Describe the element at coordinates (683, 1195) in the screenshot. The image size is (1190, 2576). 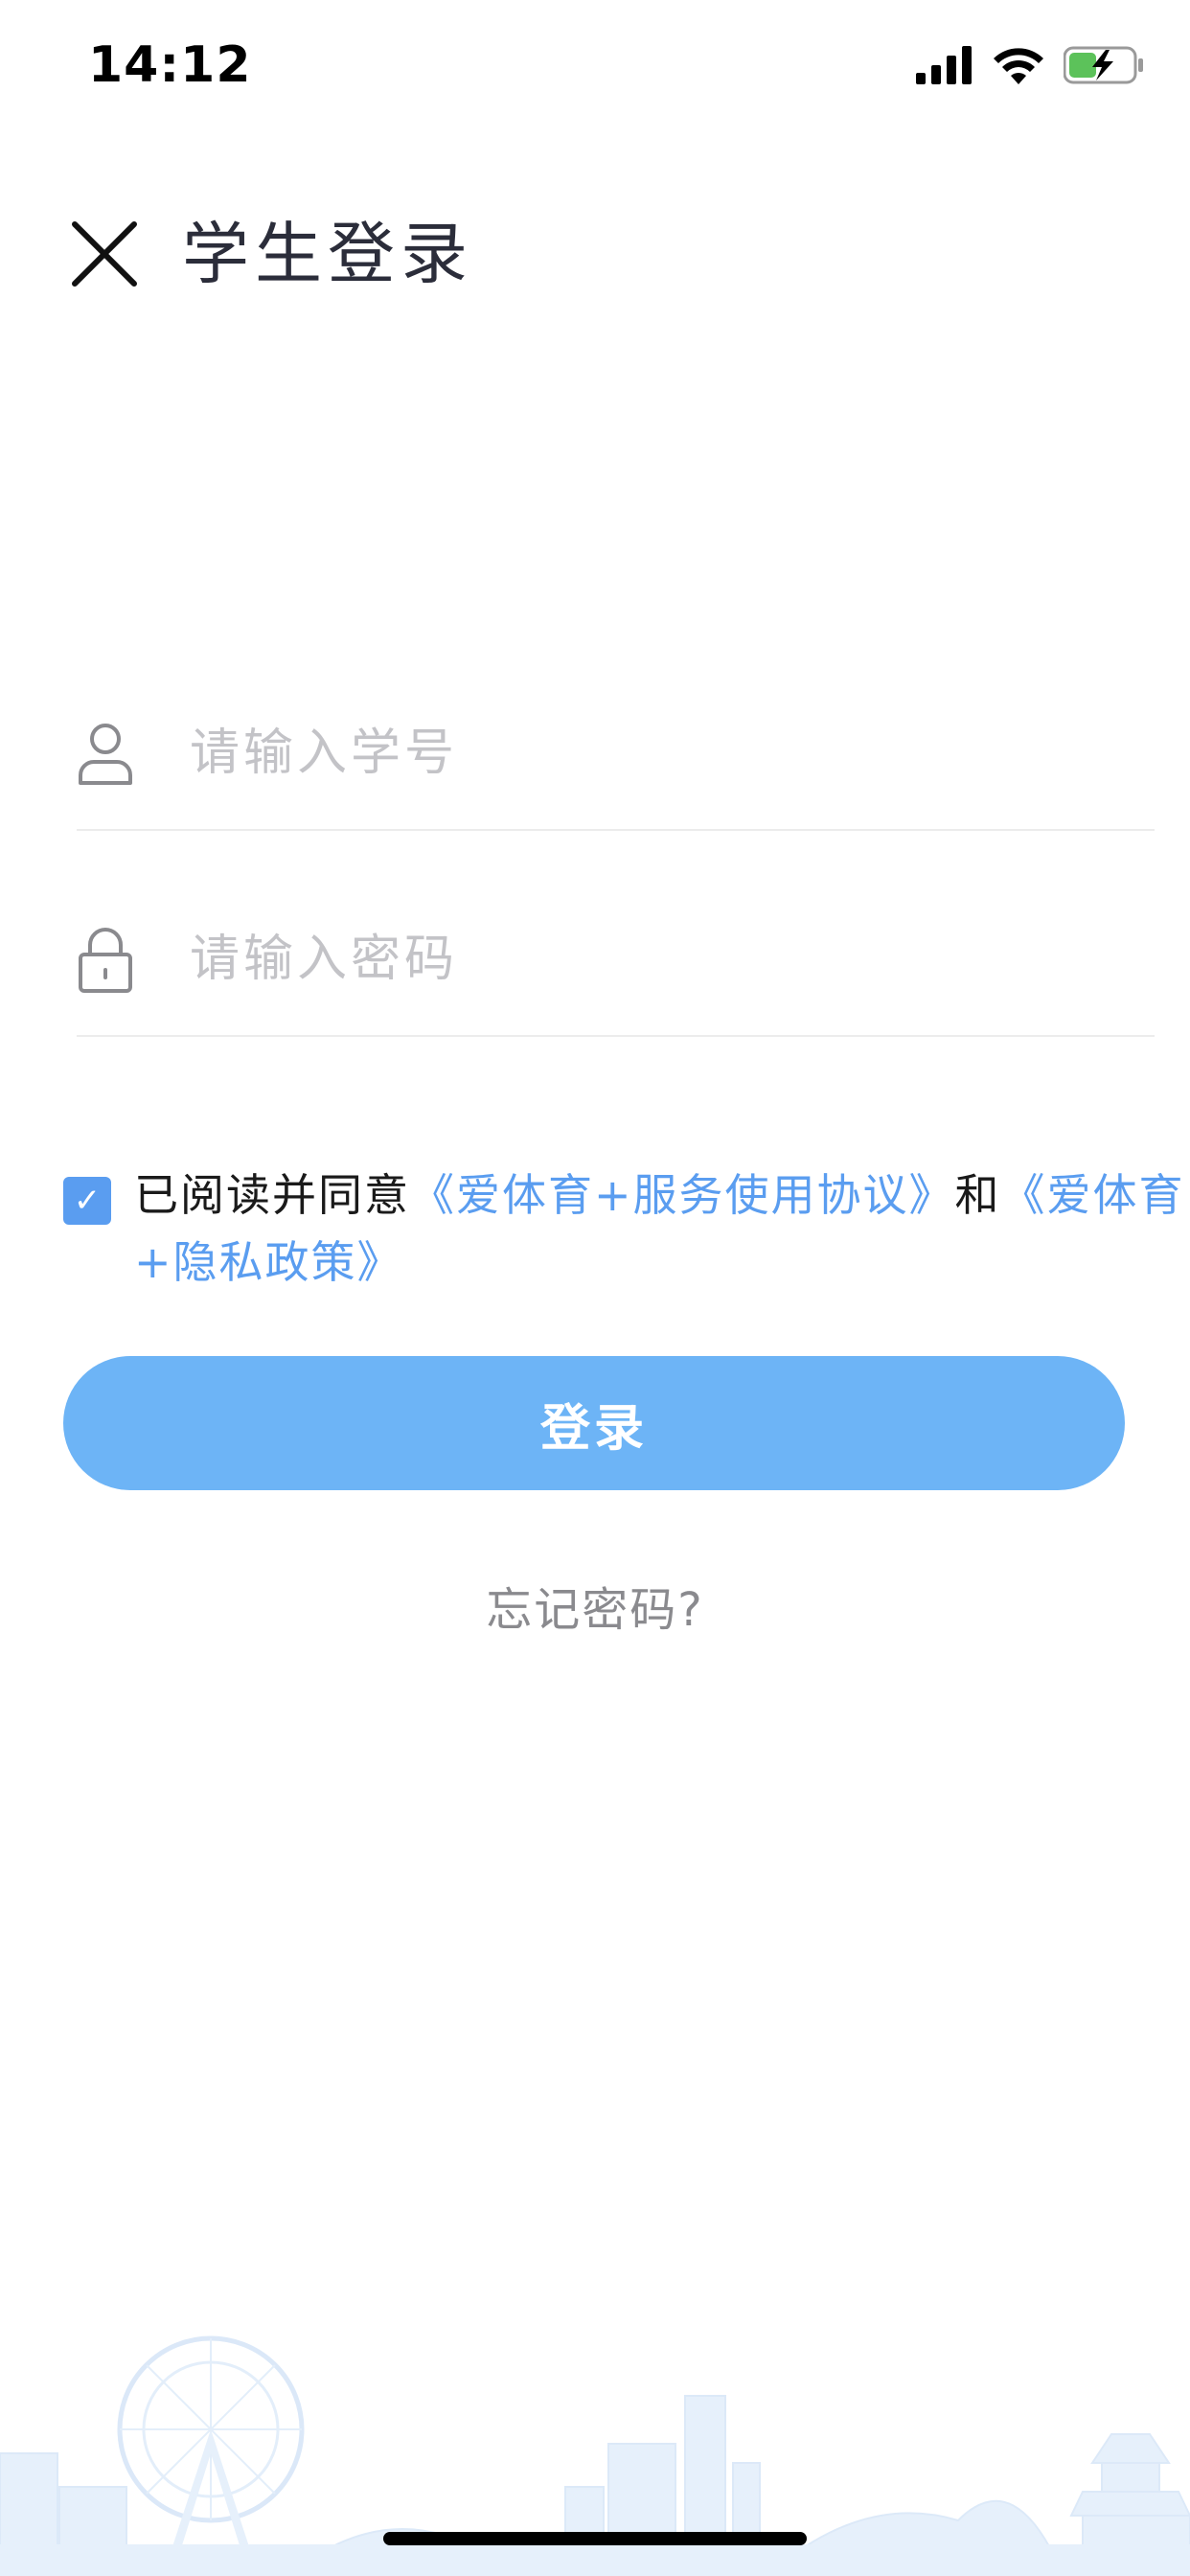
I see `service-agreement-link: 《爱体育+服务使用协议》` at that location.